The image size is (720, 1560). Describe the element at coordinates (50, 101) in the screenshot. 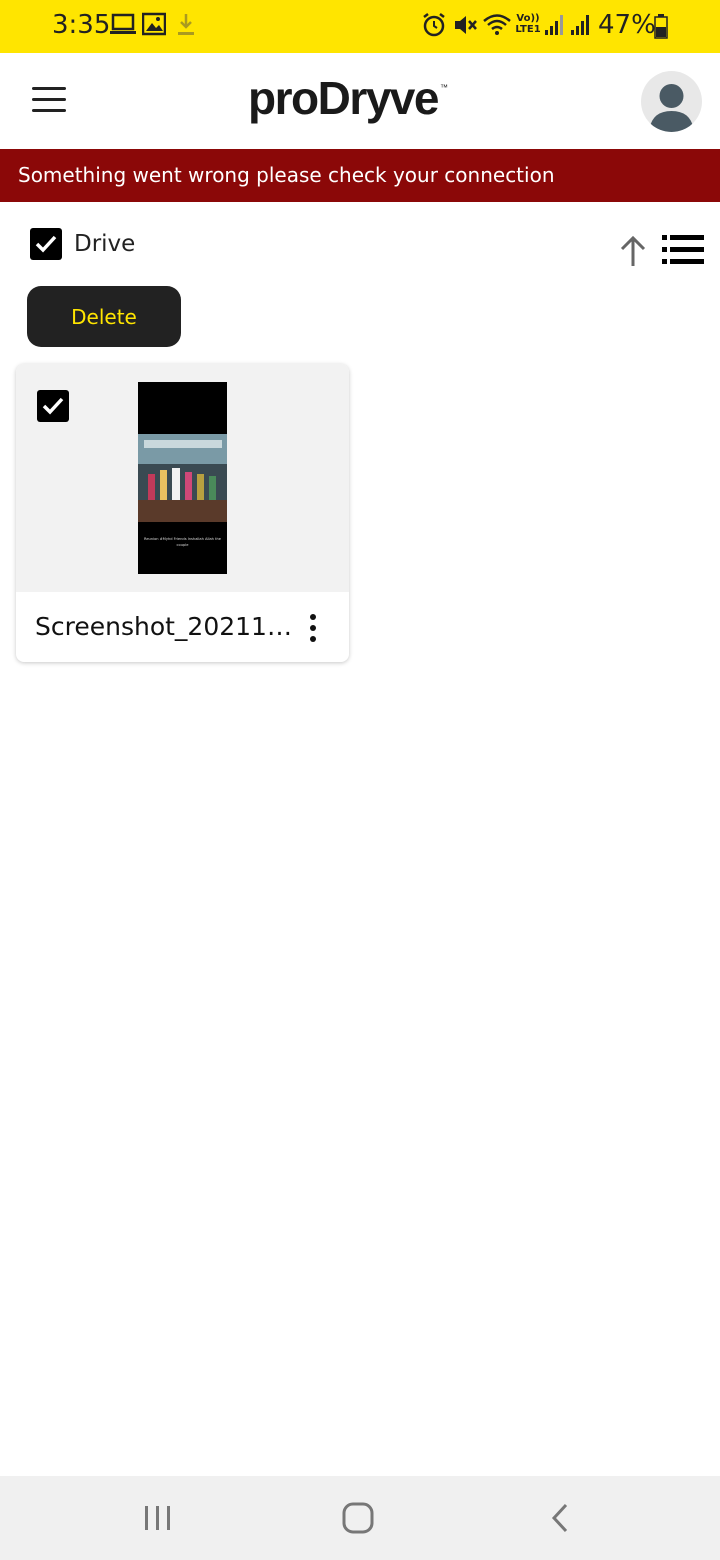

I see `hamburger-menu-icon` at that location.